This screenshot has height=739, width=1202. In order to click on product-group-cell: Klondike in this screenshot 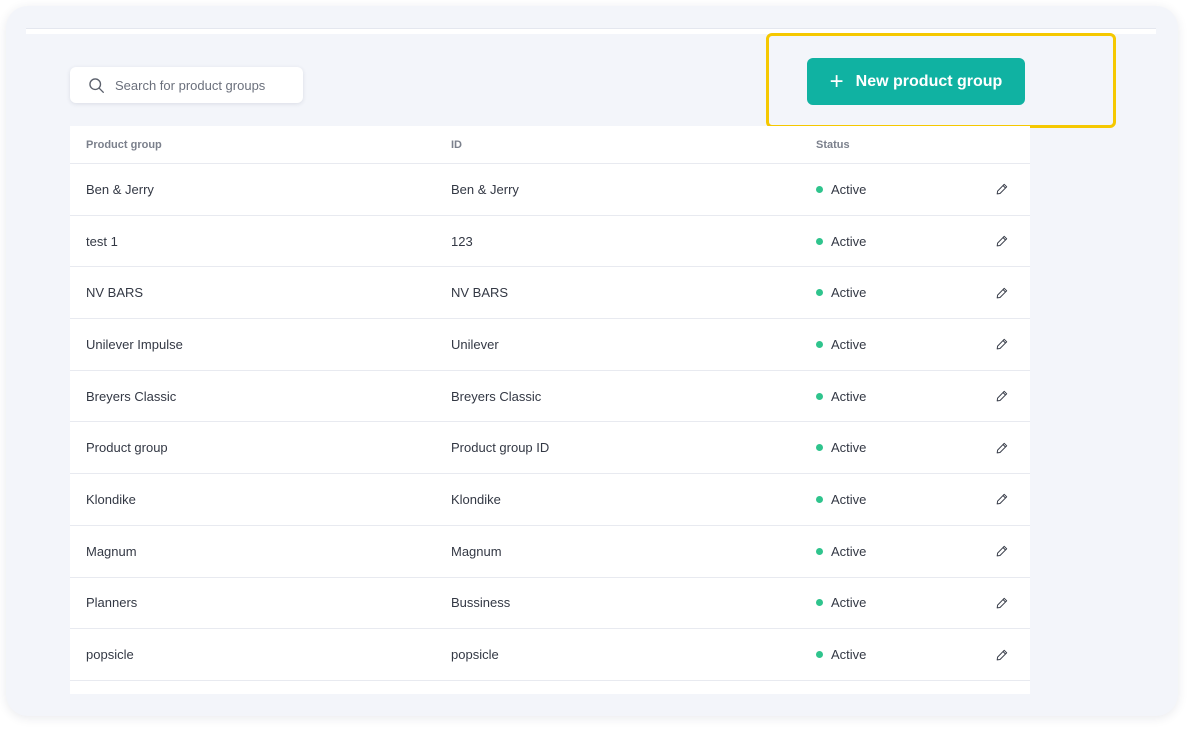, I will do `click(111, 499)`.